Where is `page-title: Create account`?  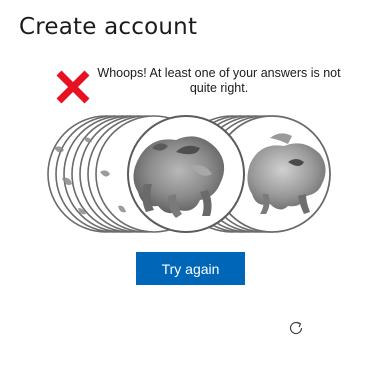 page-title: Create account is located at coordinates (108, 27).